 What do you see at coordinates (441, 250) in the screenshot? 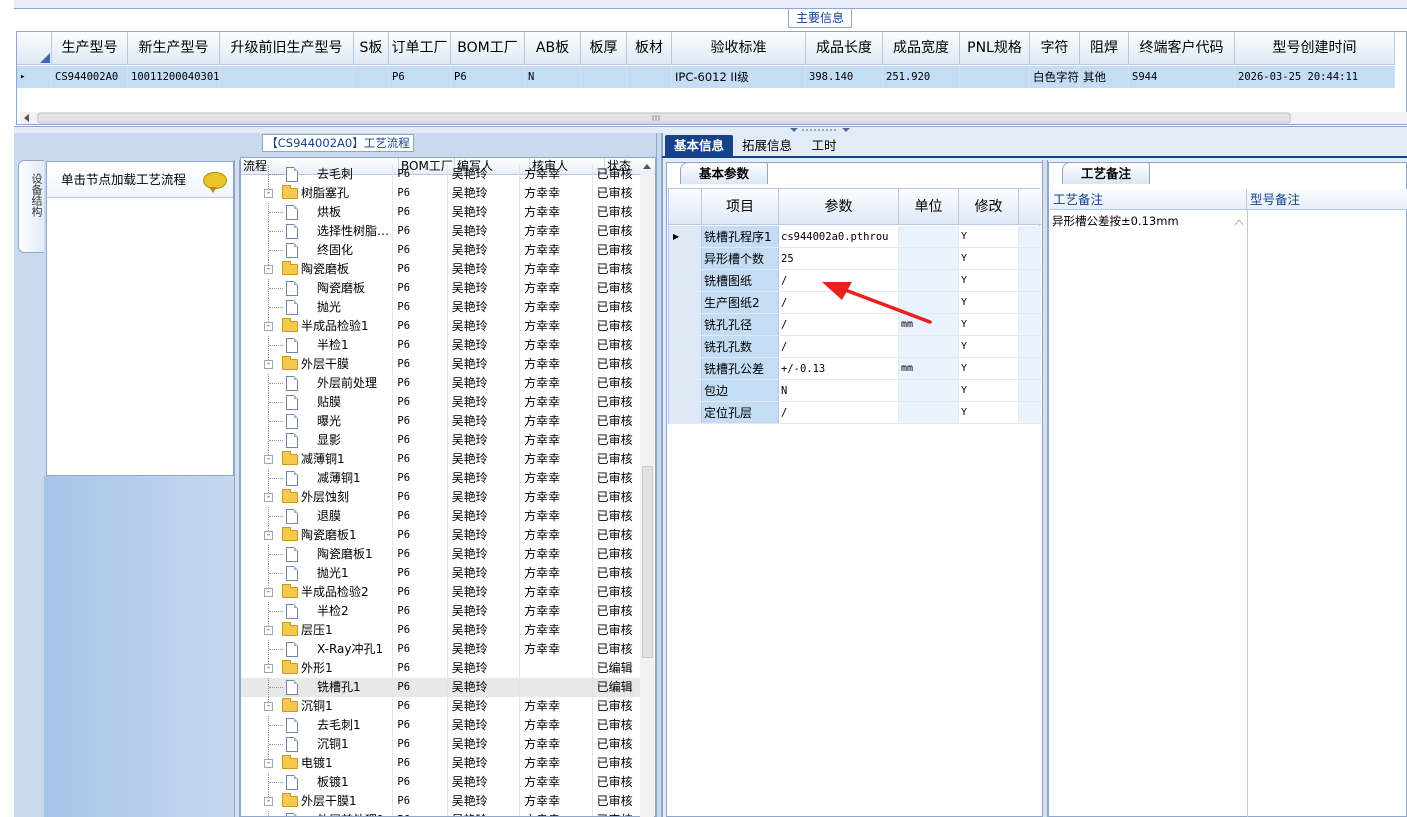
I see `flow-tree-row: 终固化 P6 吴艳玲 方幸幸 已审核` at bounding box center [441, 250].